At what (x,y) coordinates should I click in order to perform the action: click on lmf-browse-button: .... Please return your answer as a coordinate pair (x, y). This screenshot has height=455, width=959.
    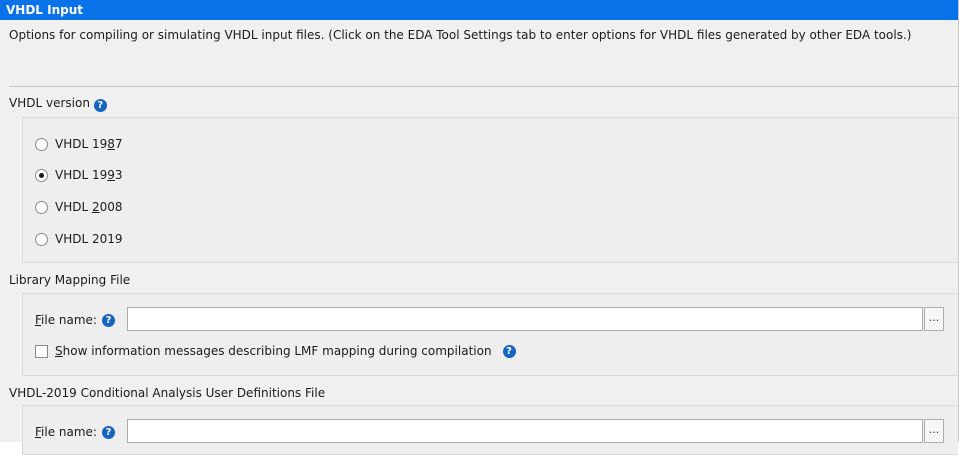
    Looking at the image, I should click on (934, 319).